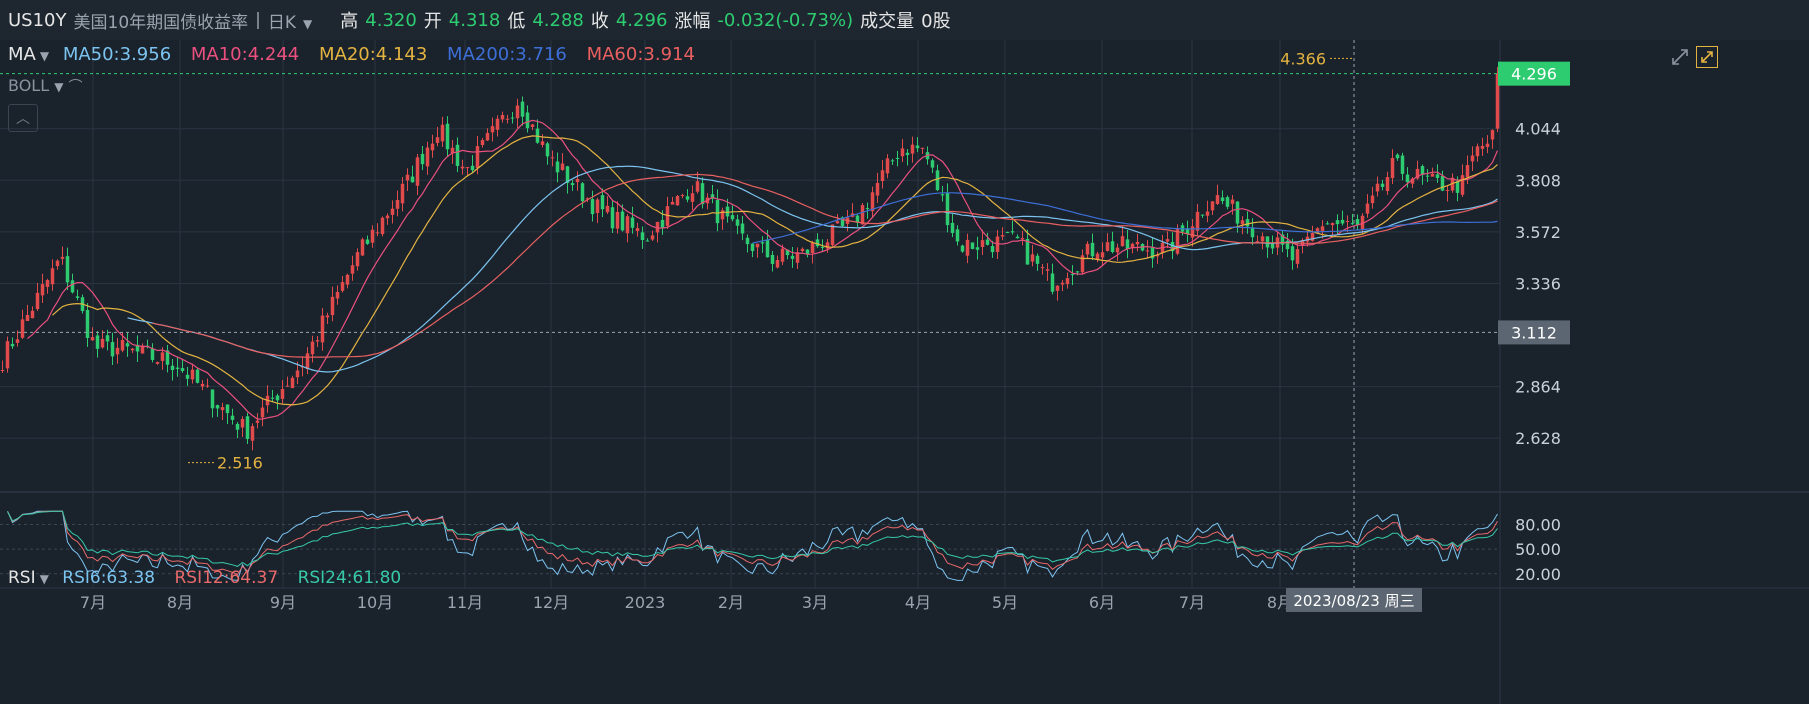  What do you see at coordinates (22, 54) in the screenshot?
I see `ma-legend-title: MA` at bounding box center [22, 54].